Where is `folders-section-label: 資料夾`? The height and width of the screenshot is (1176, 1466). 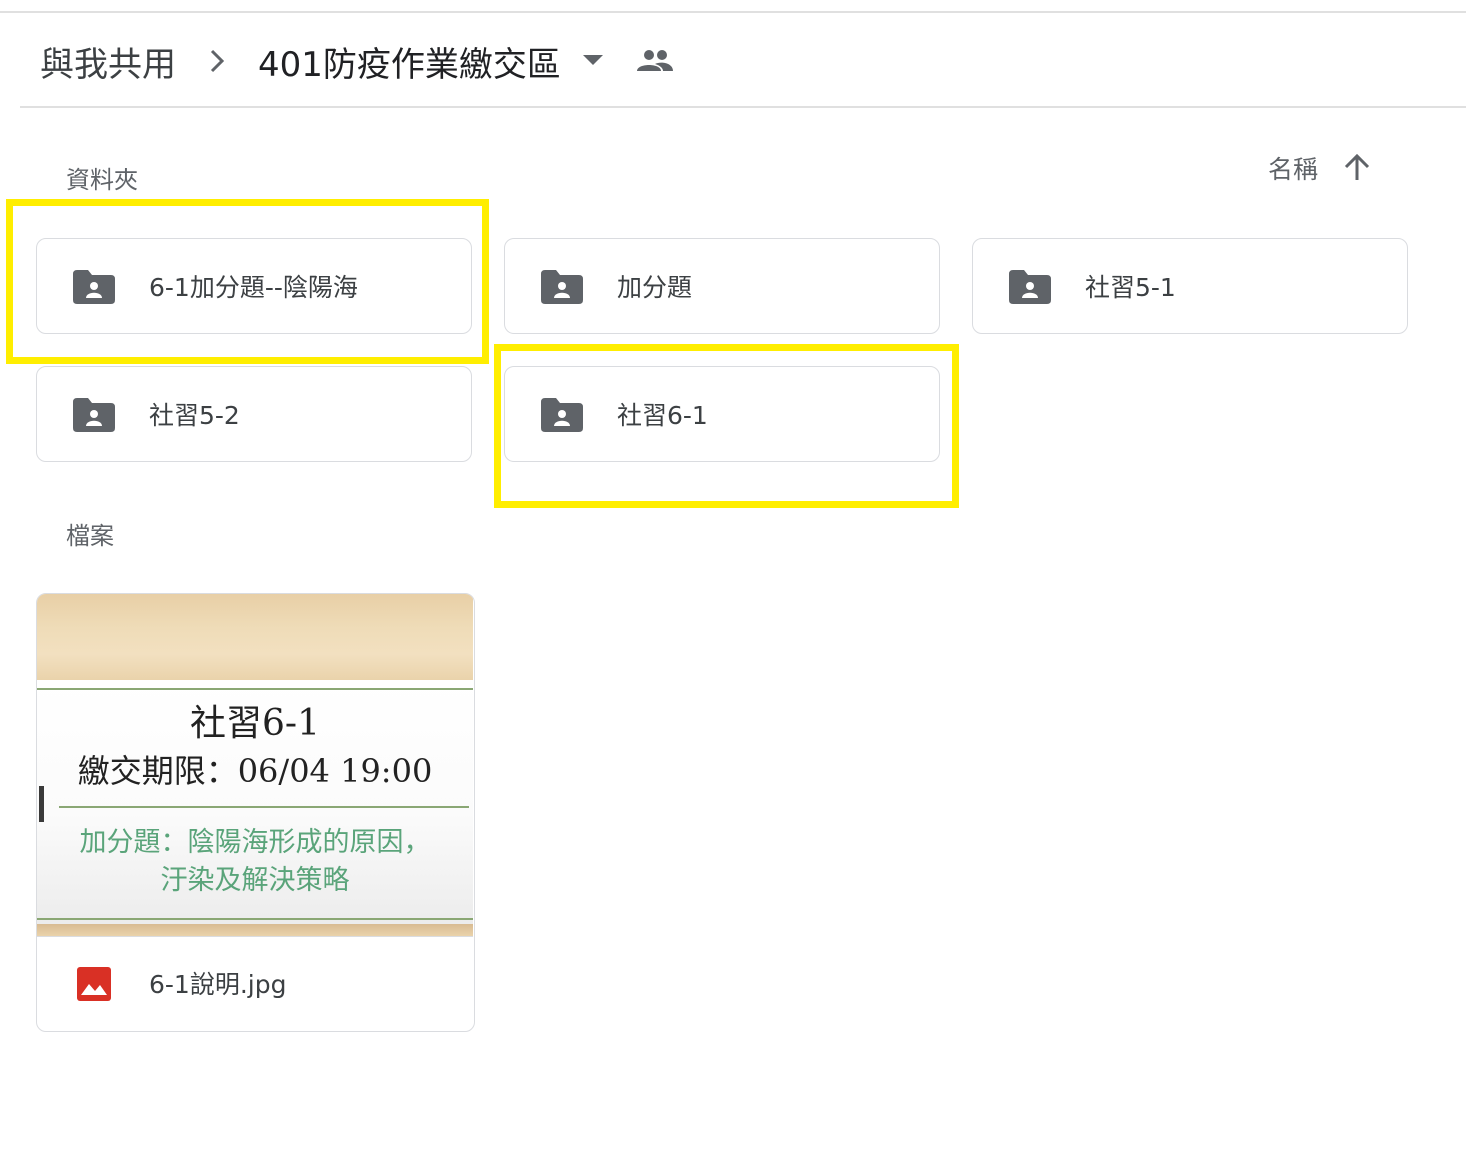 folders-section-label: 資料夾 is located at coordinates (102, 180).